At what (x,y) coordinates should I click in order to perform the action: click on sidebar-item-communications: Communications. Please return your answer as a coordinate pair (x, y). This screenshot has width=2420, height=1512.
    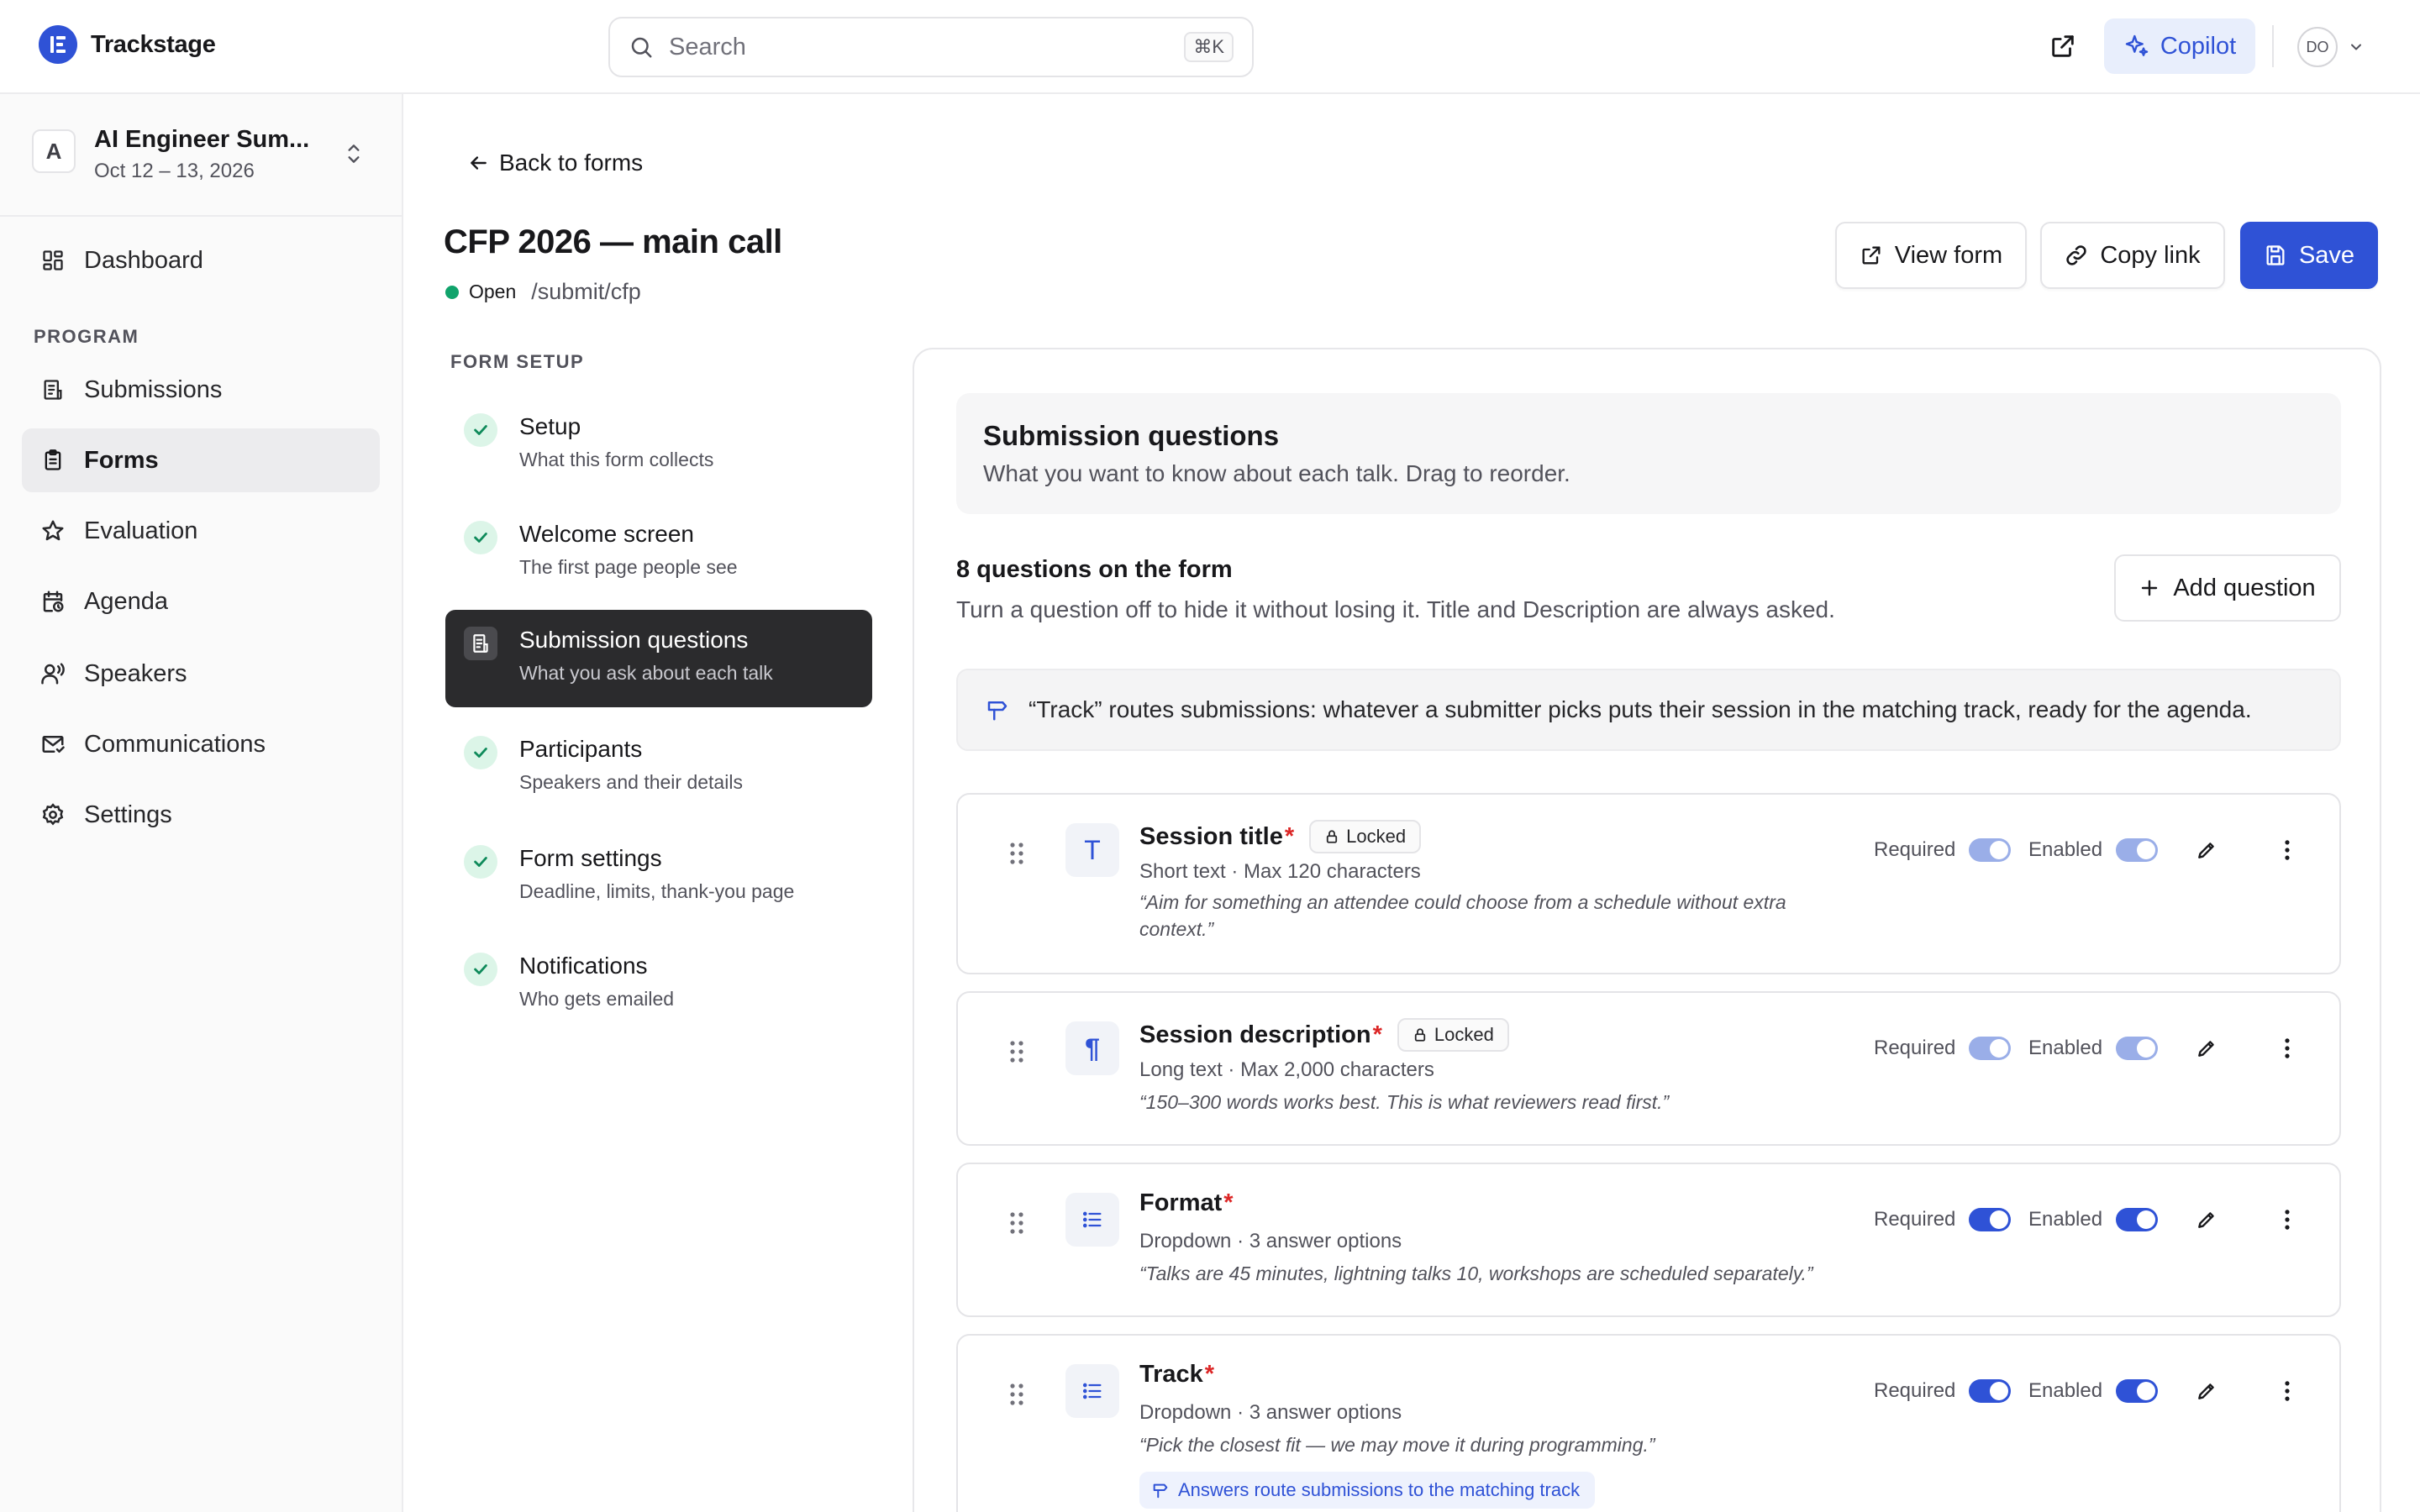
    Looking at the image, I should click on (201, 744).